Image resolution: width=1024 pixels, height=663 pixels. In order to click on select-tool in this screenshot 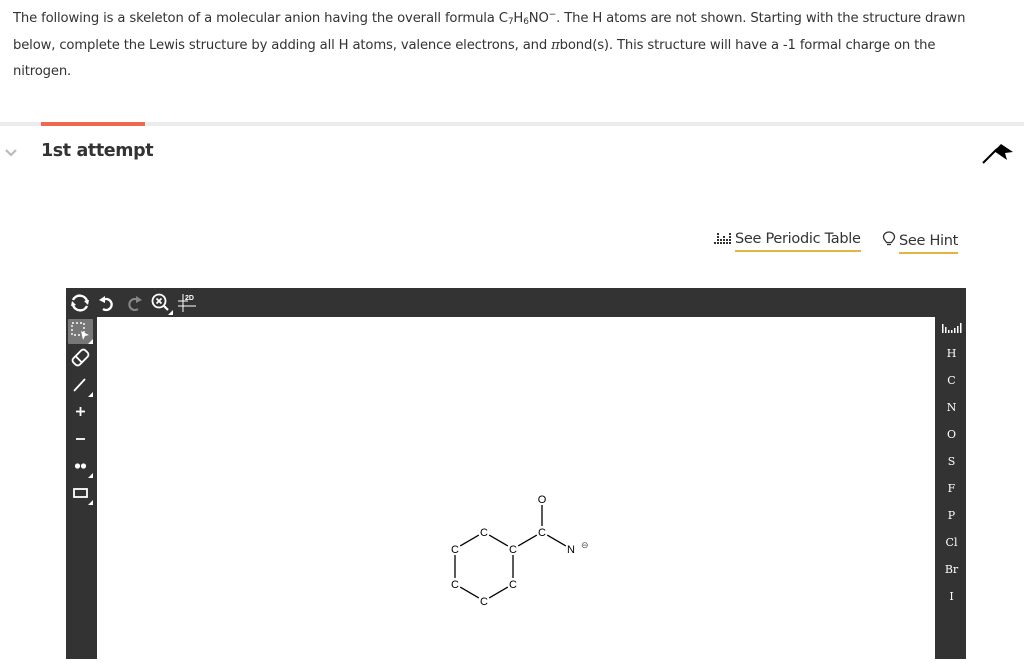, I will do `click(80, 331)`.